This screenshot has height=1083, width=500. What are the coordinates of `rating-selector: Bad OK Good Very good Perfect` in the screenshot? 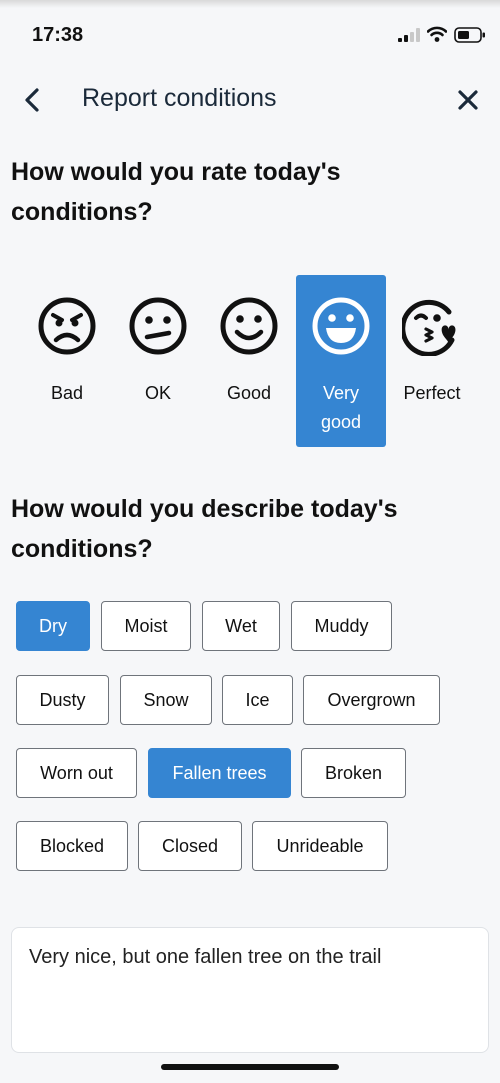 It's located at (252, 361).